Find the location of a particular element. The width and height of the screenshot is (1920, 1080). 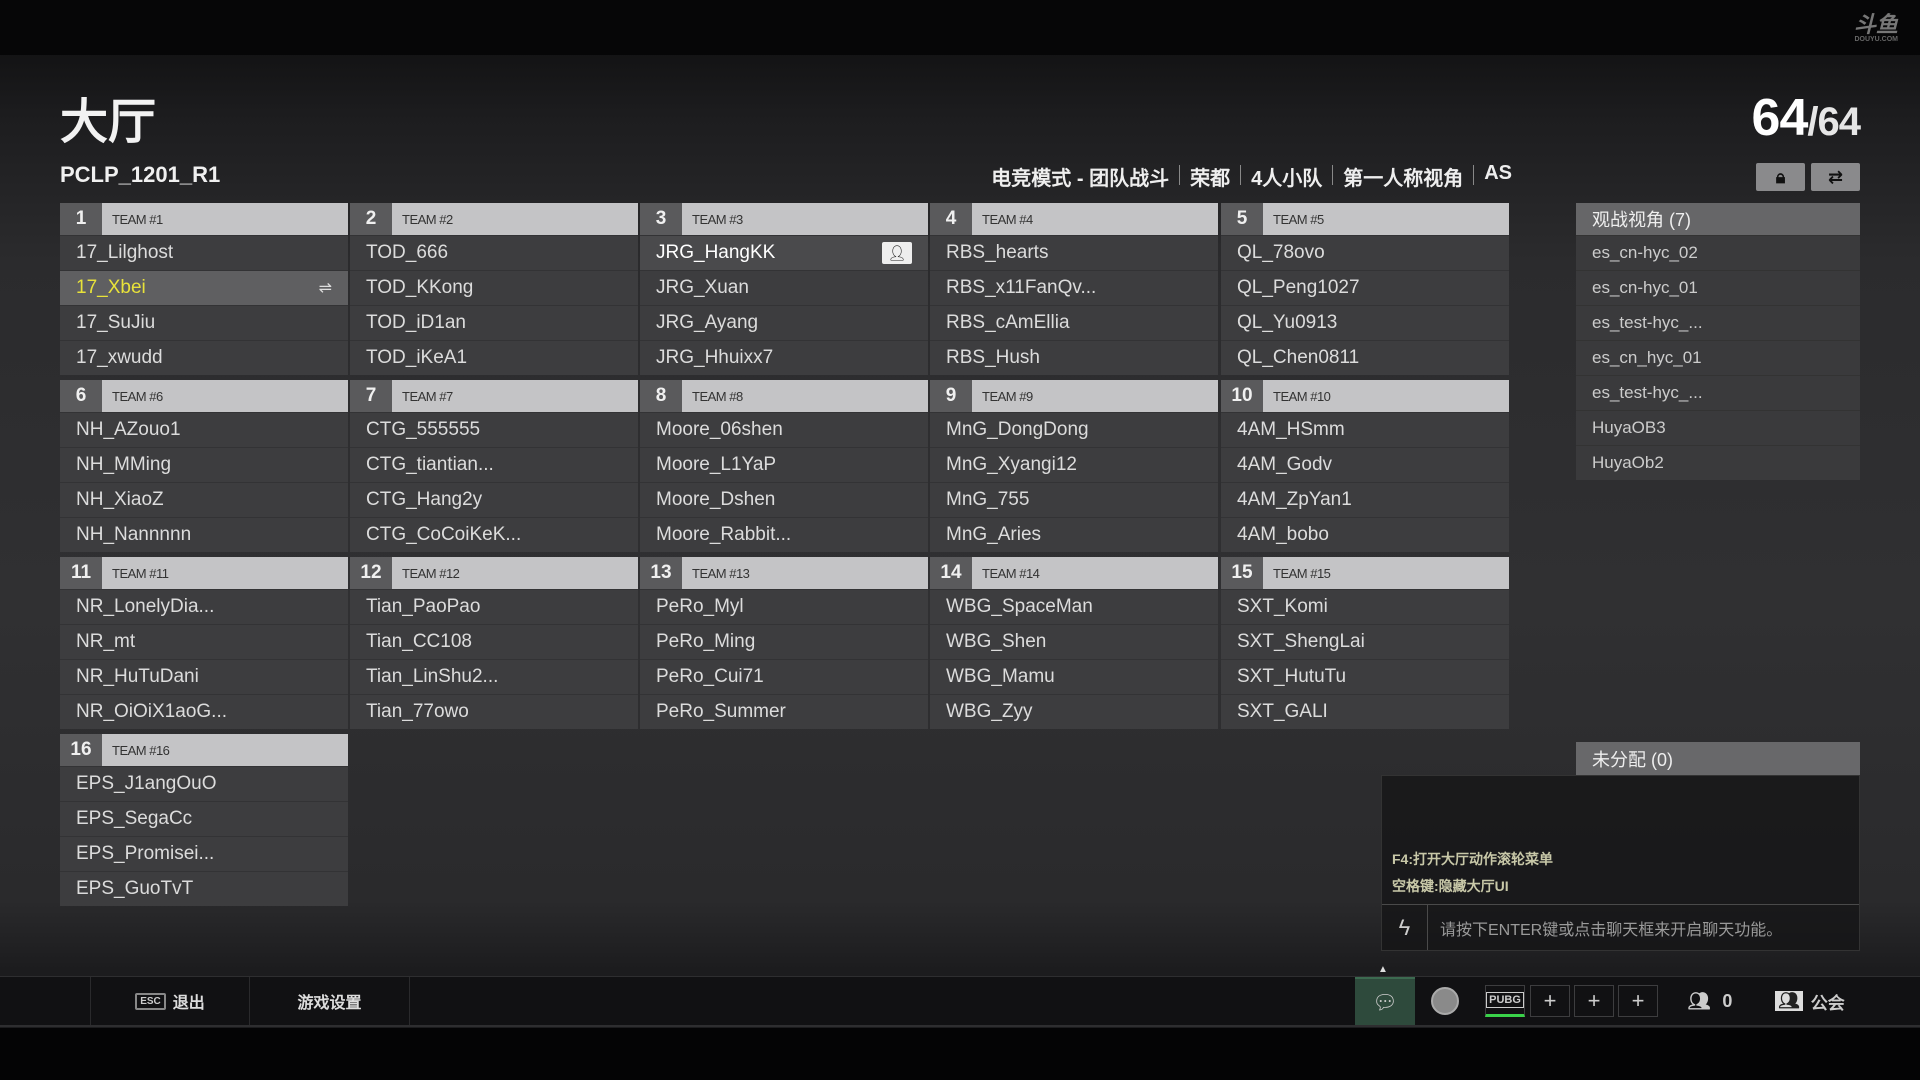

player-slot: PeRo_Ming is located at coordinates (784, 641).